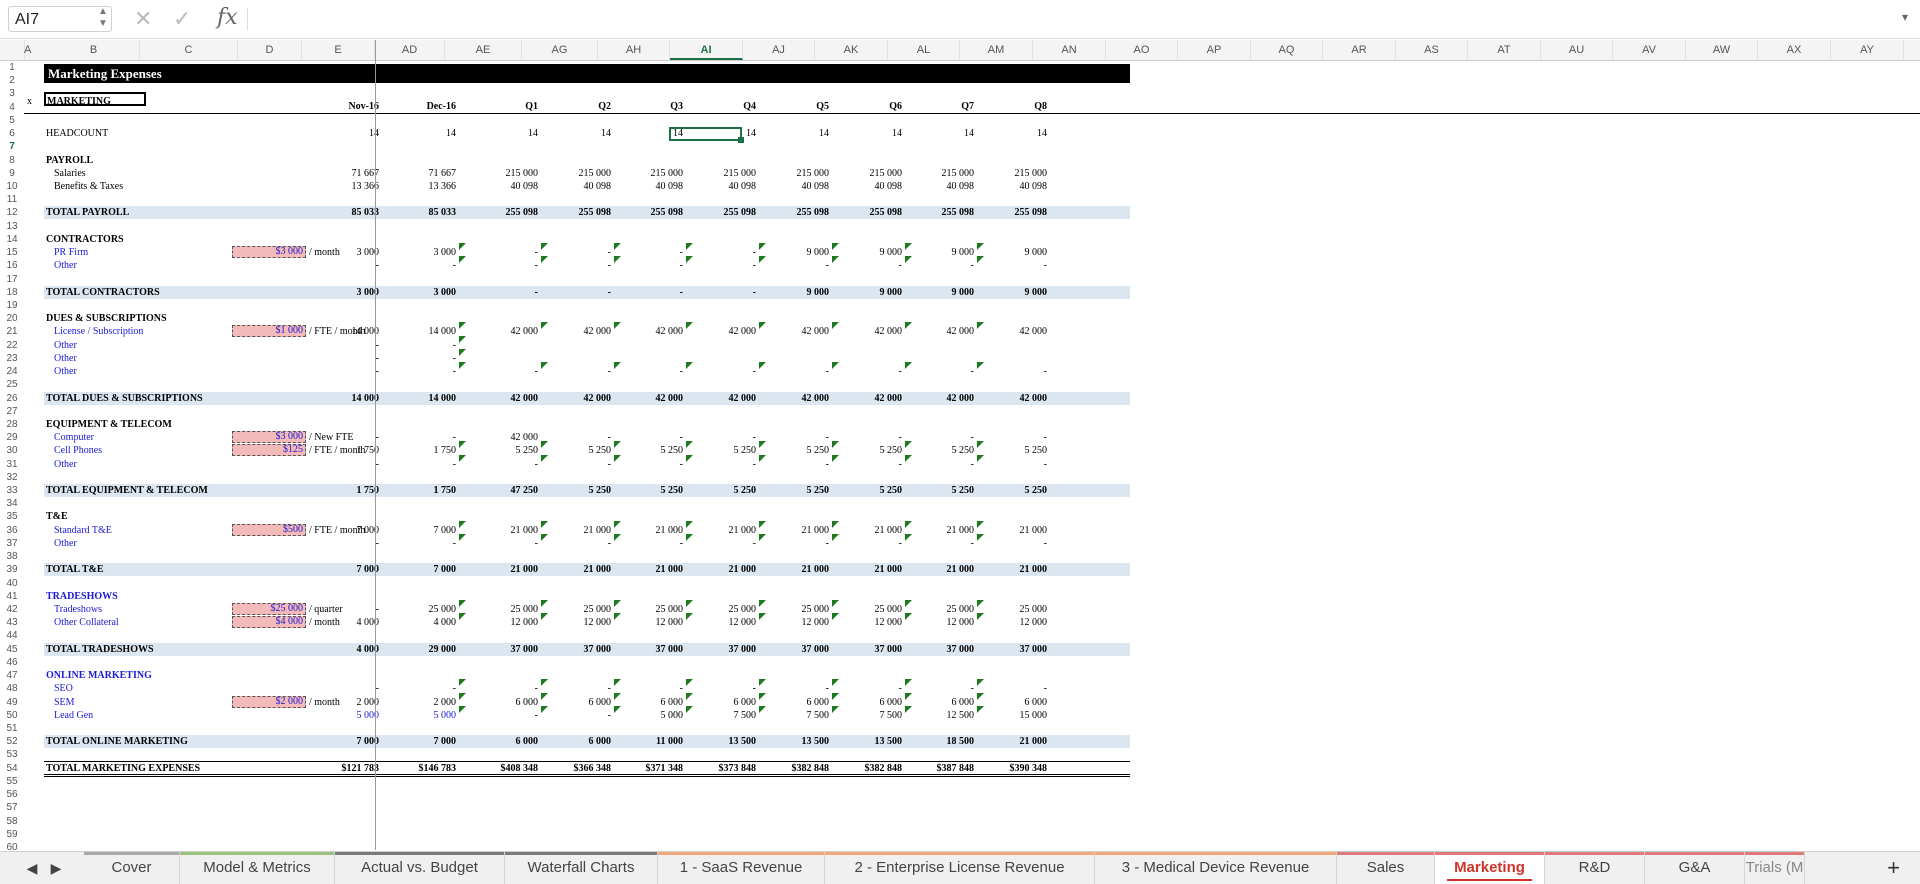 The width and height of the screenshot is (1920, 884). Describe the element at coordinates (12, 583) in the screenshot. I see `row-header-40: 40` at that location.